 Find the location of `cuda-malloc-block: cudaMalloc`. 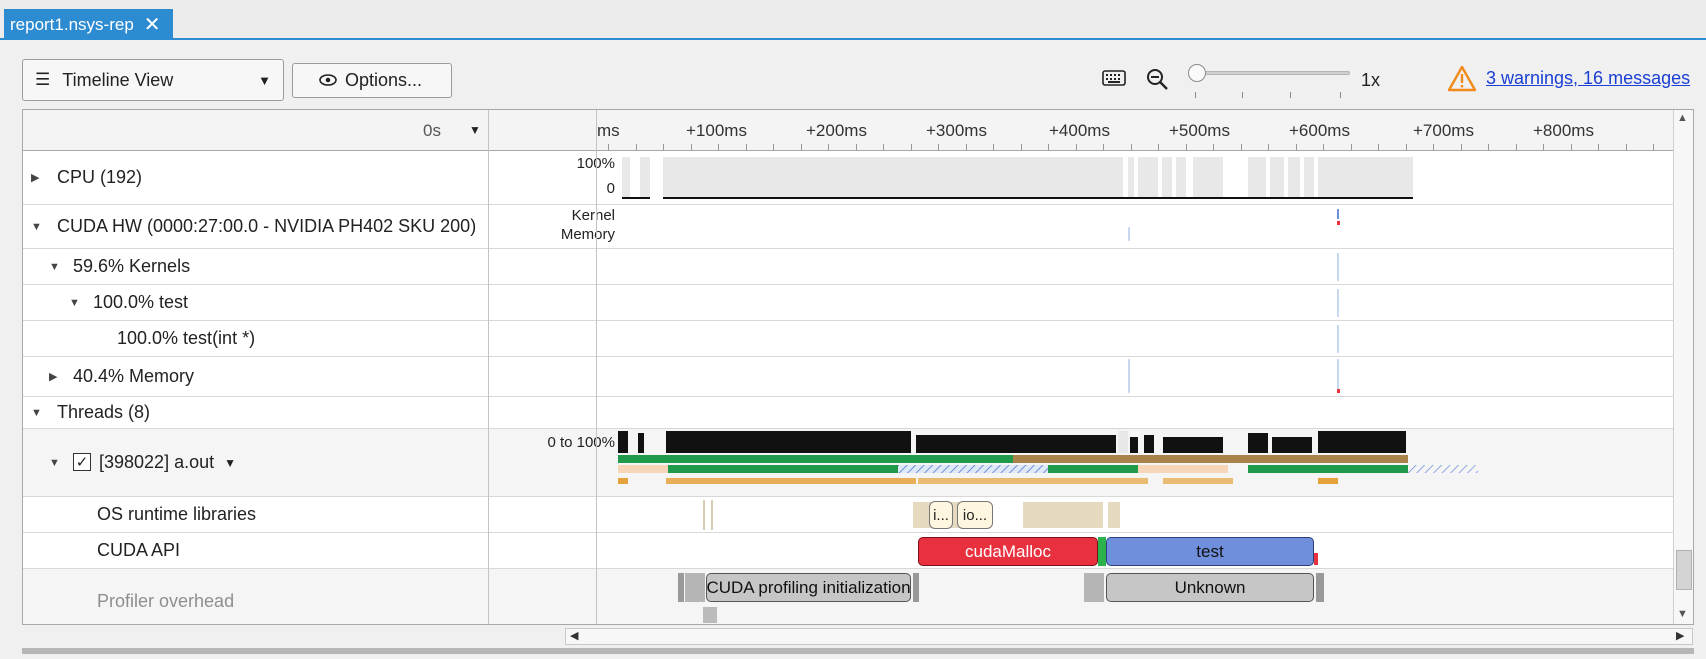

cuda-malloc-block: cudaMalloc is located at coordinates (1008, 551).